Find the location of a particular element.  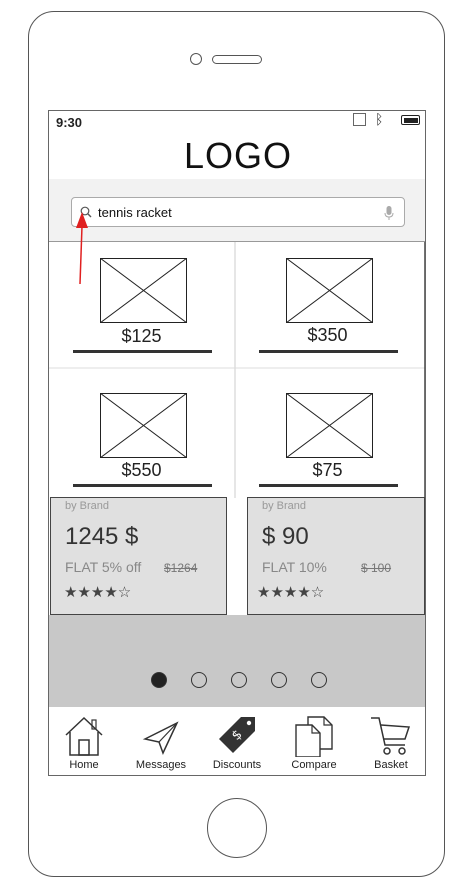

search-query: tennis racket is located at coordinates (135, 212).